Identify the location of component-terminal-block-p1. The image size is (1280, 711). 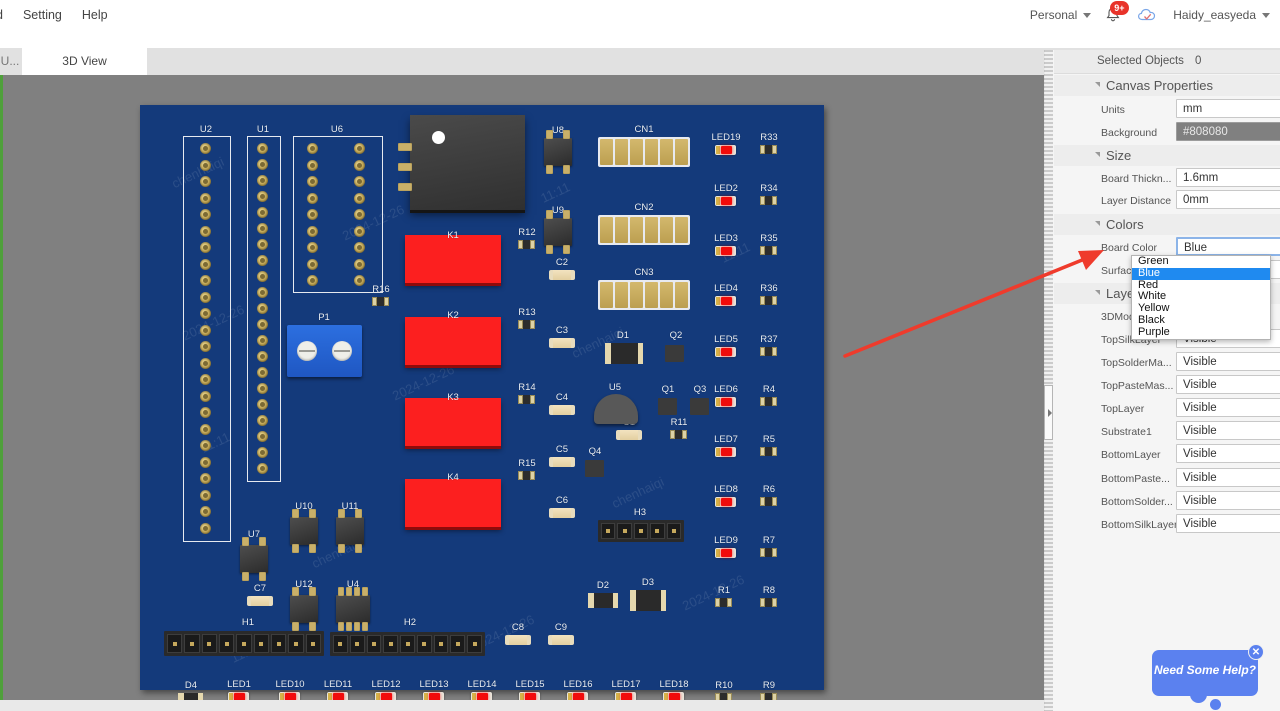
(324, 351).